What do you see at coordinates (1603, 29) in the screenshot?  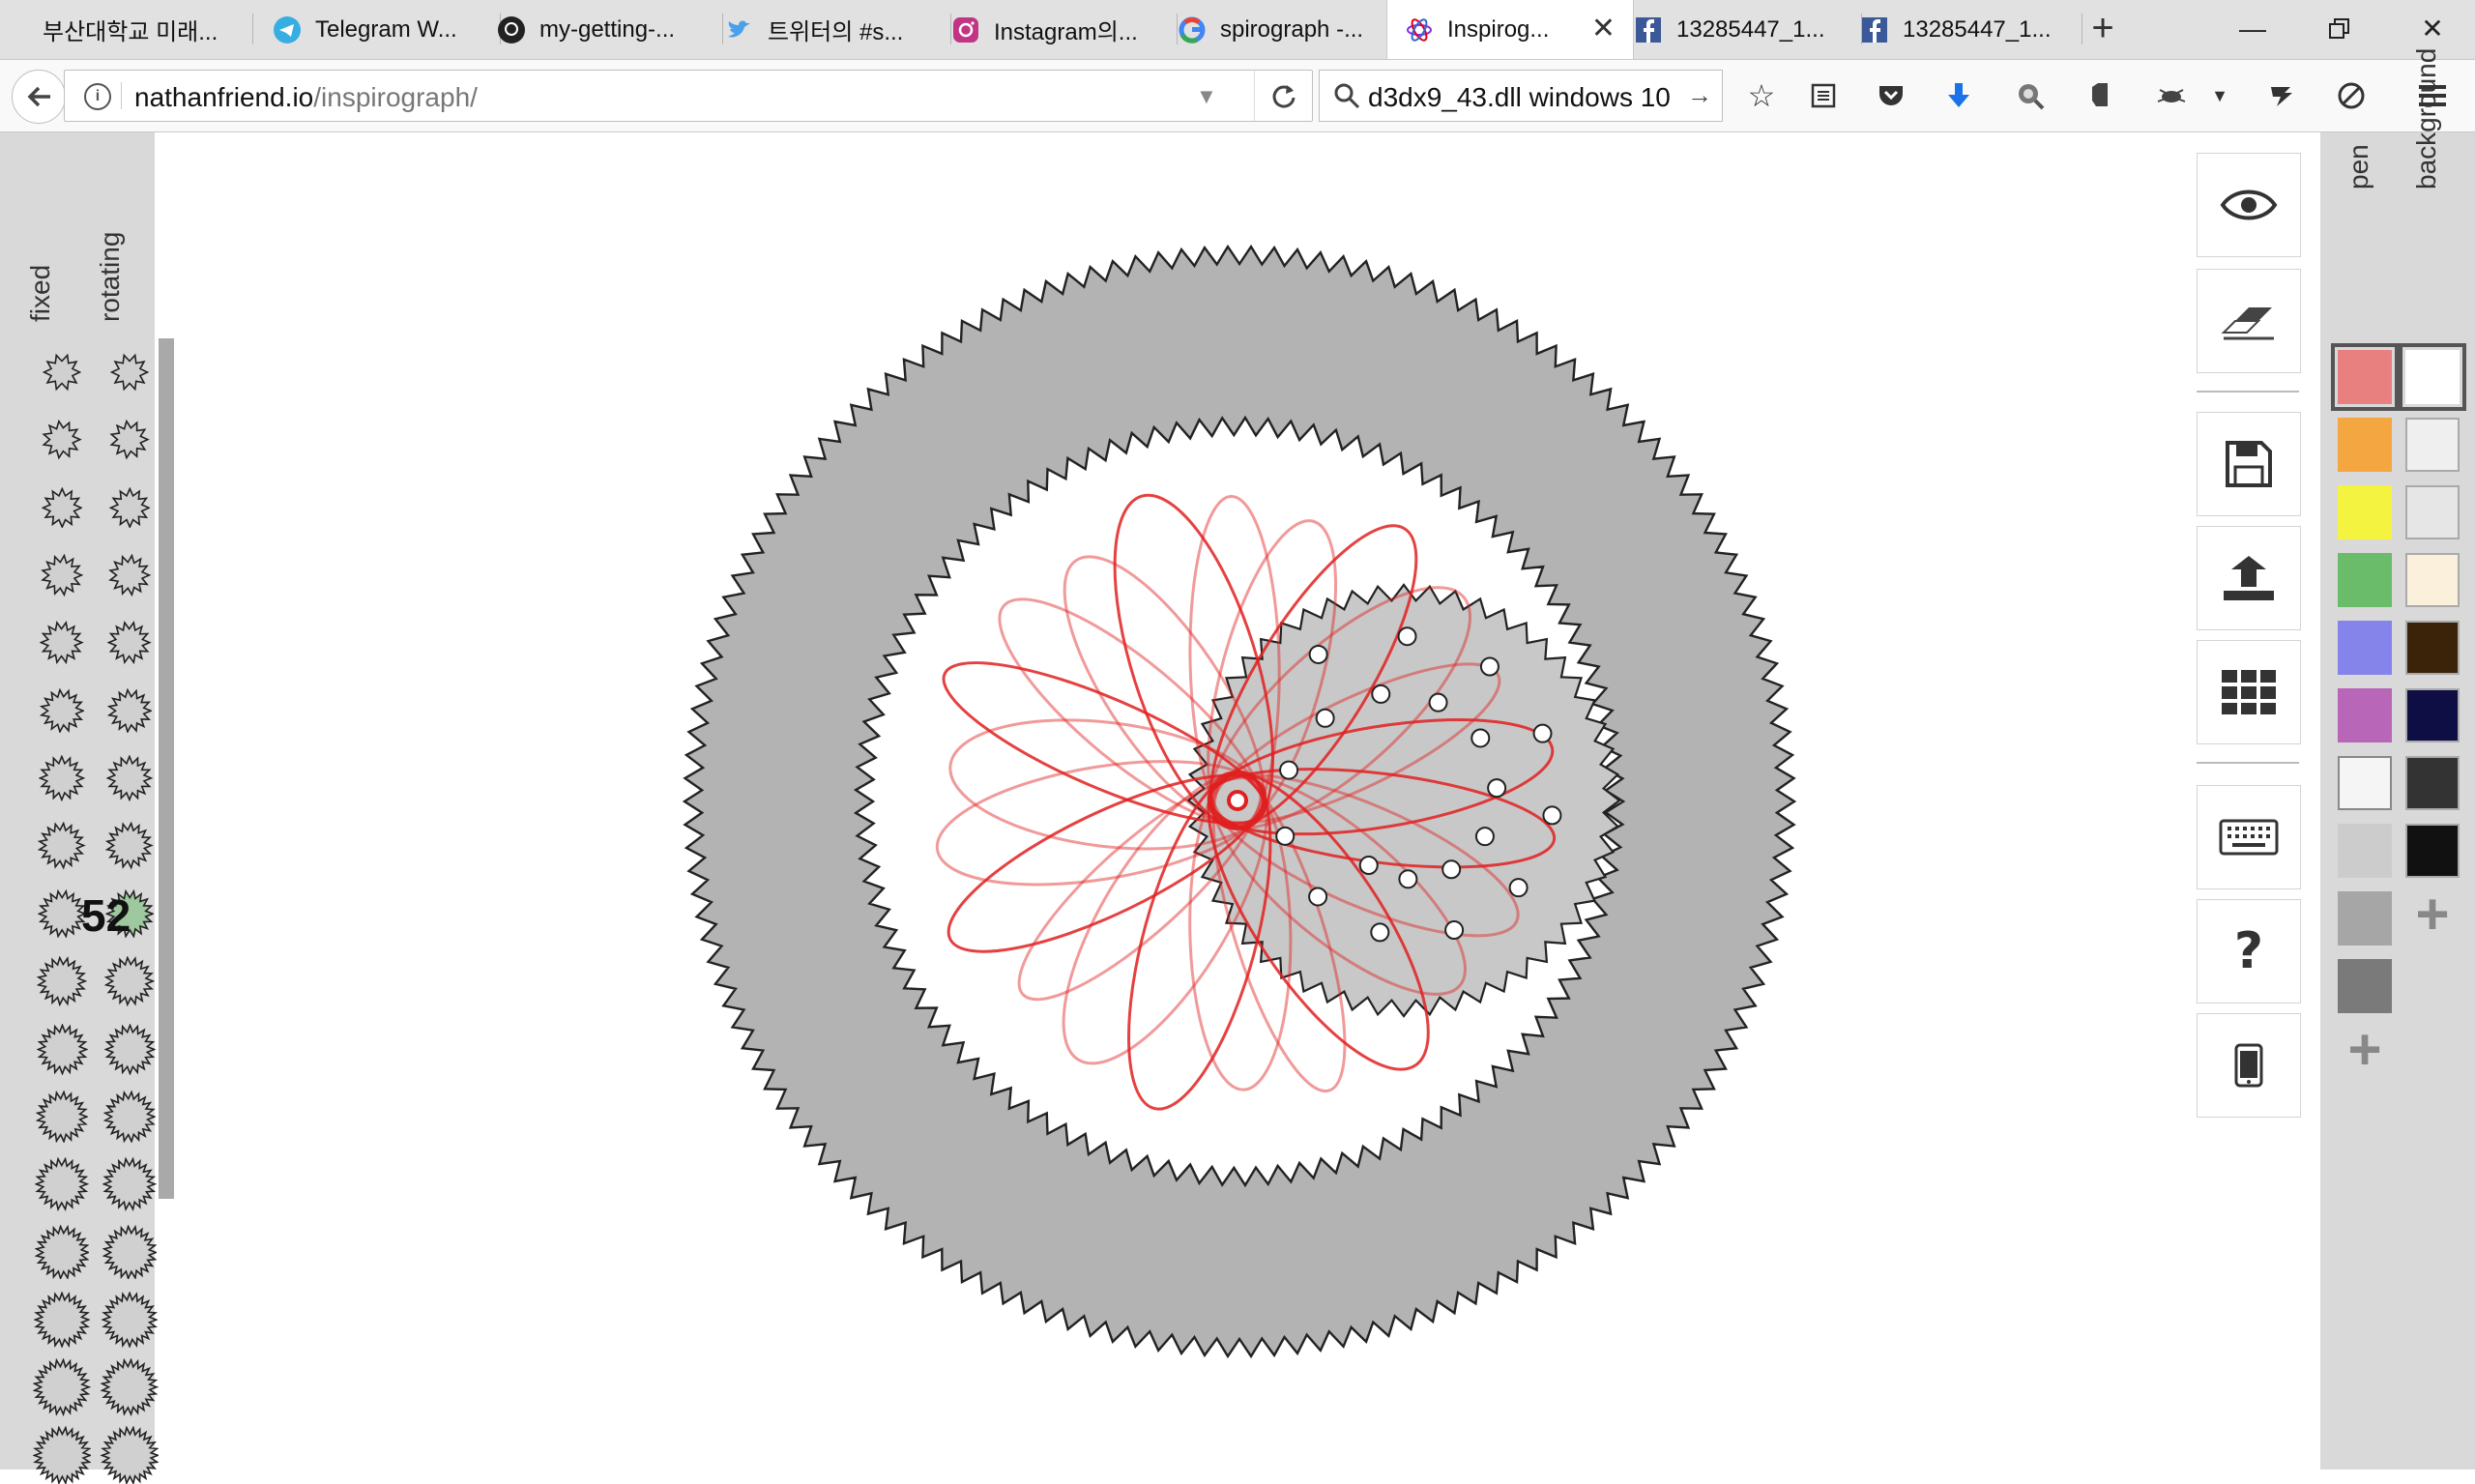 I see `close-tab-icon: ✕` at bounding box center [1603, 29].